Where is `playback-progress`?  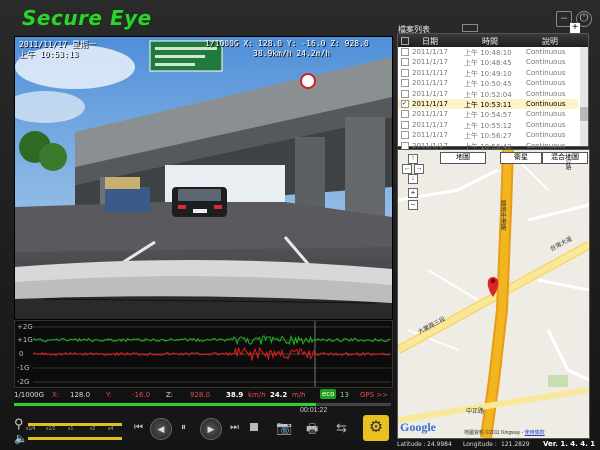 playback-progress is located at coordinates (202, 404).